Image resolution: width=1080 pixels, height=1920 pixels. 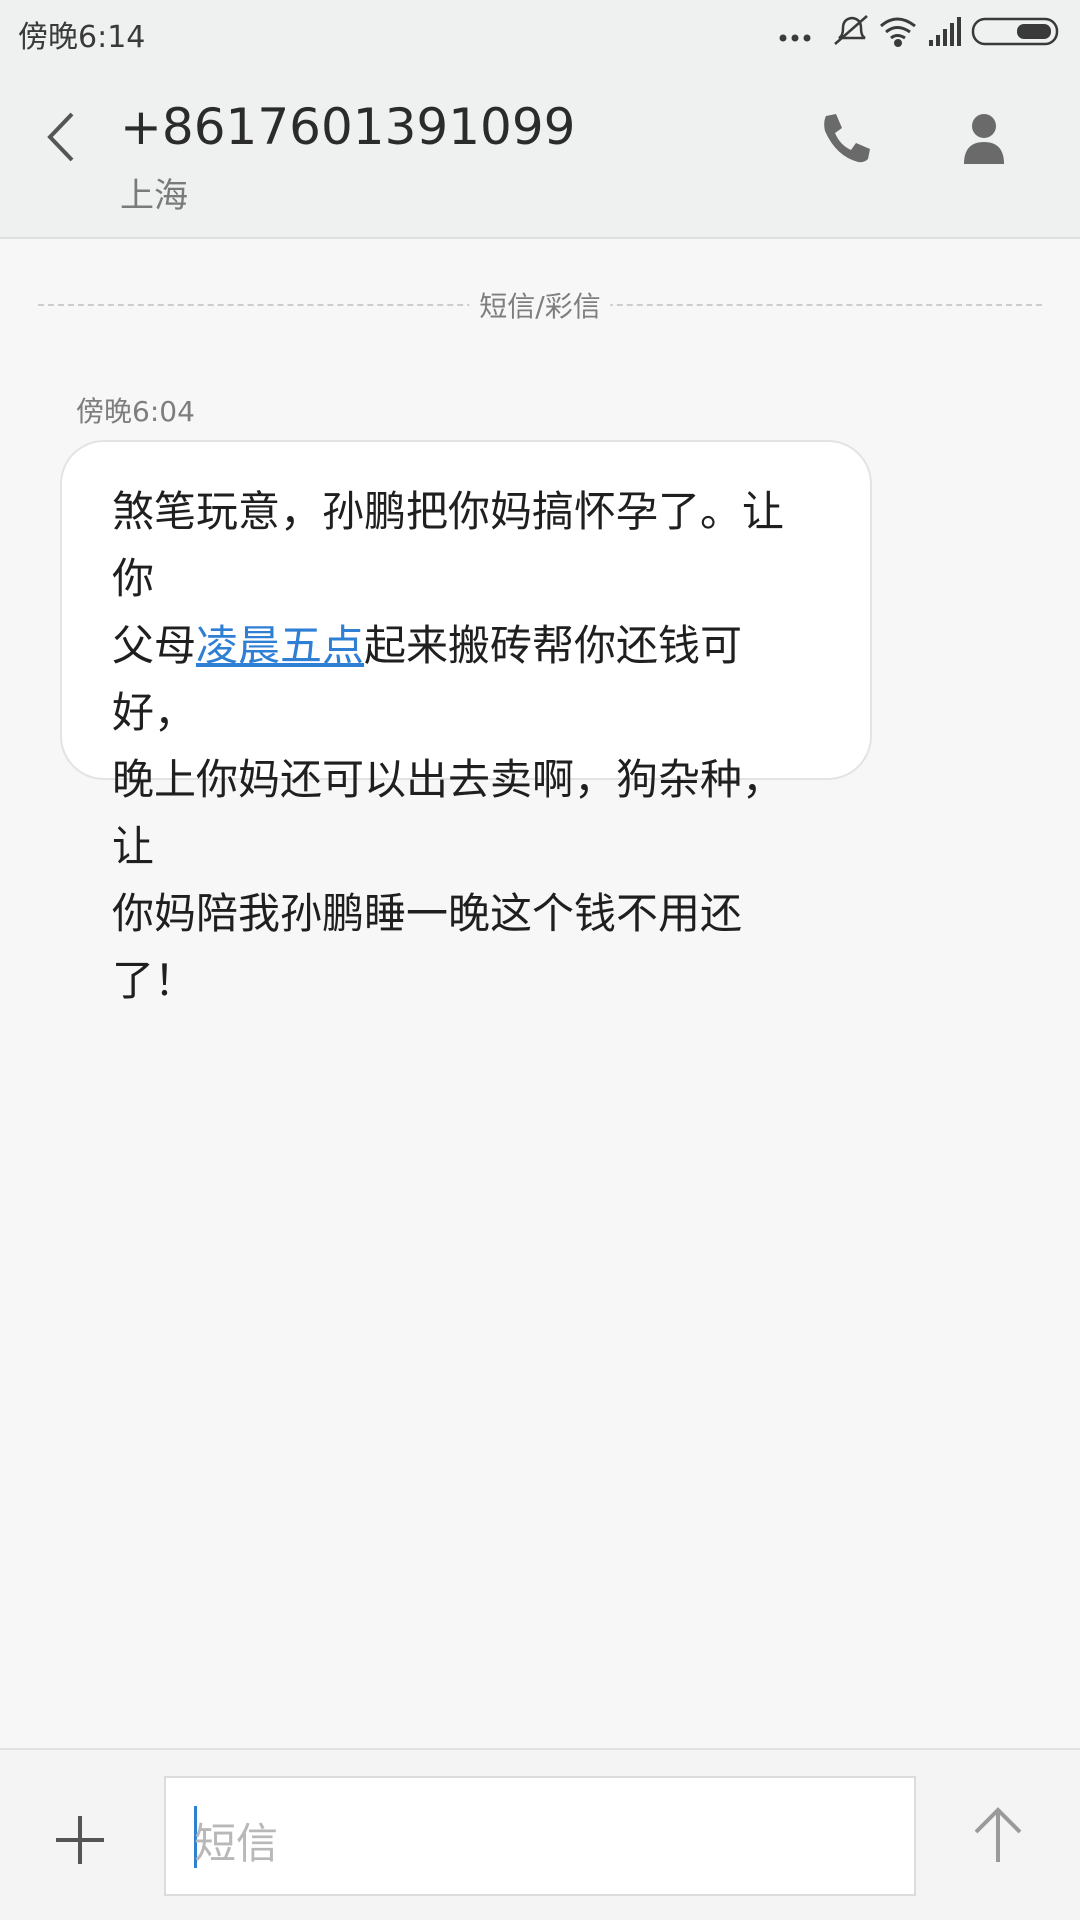 What do you see at coordinates (1015, 31) in the screenshot?
I see `battery-icon` at bounding box center [1015, 31].